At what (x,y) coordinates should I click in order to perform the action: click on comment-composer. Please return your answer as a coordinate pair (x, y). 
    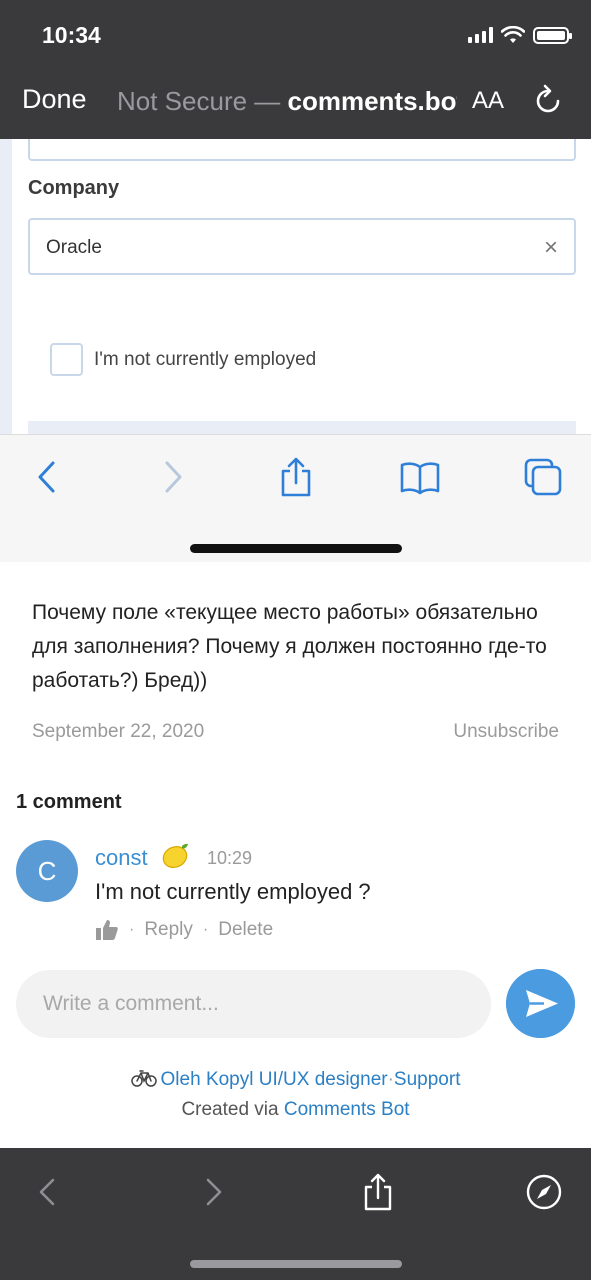
    Looking at the image, I should click on (253, 1004).